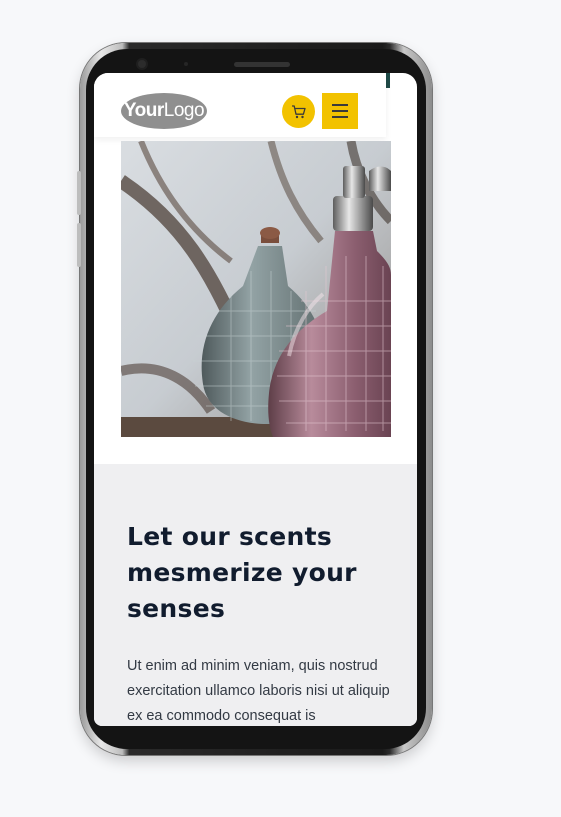  I want to click on cart-button, so click(298, 111).